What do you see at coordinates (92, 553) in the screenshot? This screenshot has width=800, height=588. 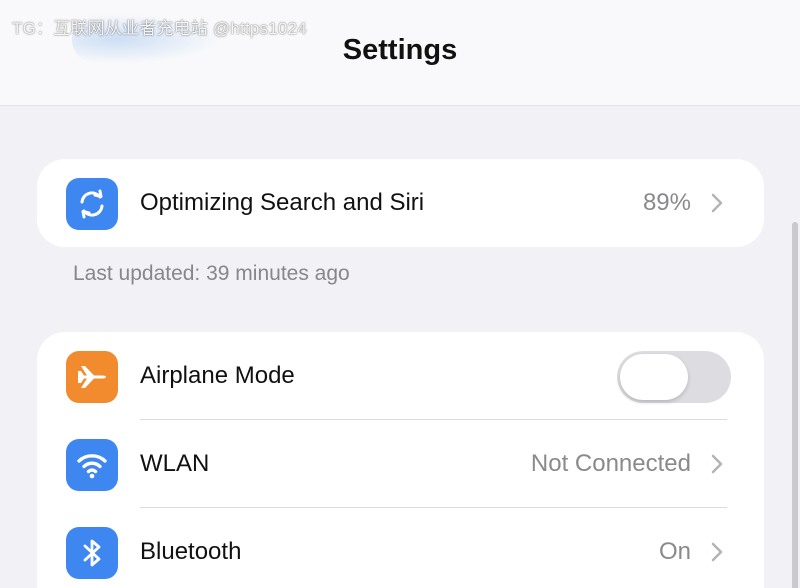 I see `bluetooth-icon` at bounding box center [92, 553].